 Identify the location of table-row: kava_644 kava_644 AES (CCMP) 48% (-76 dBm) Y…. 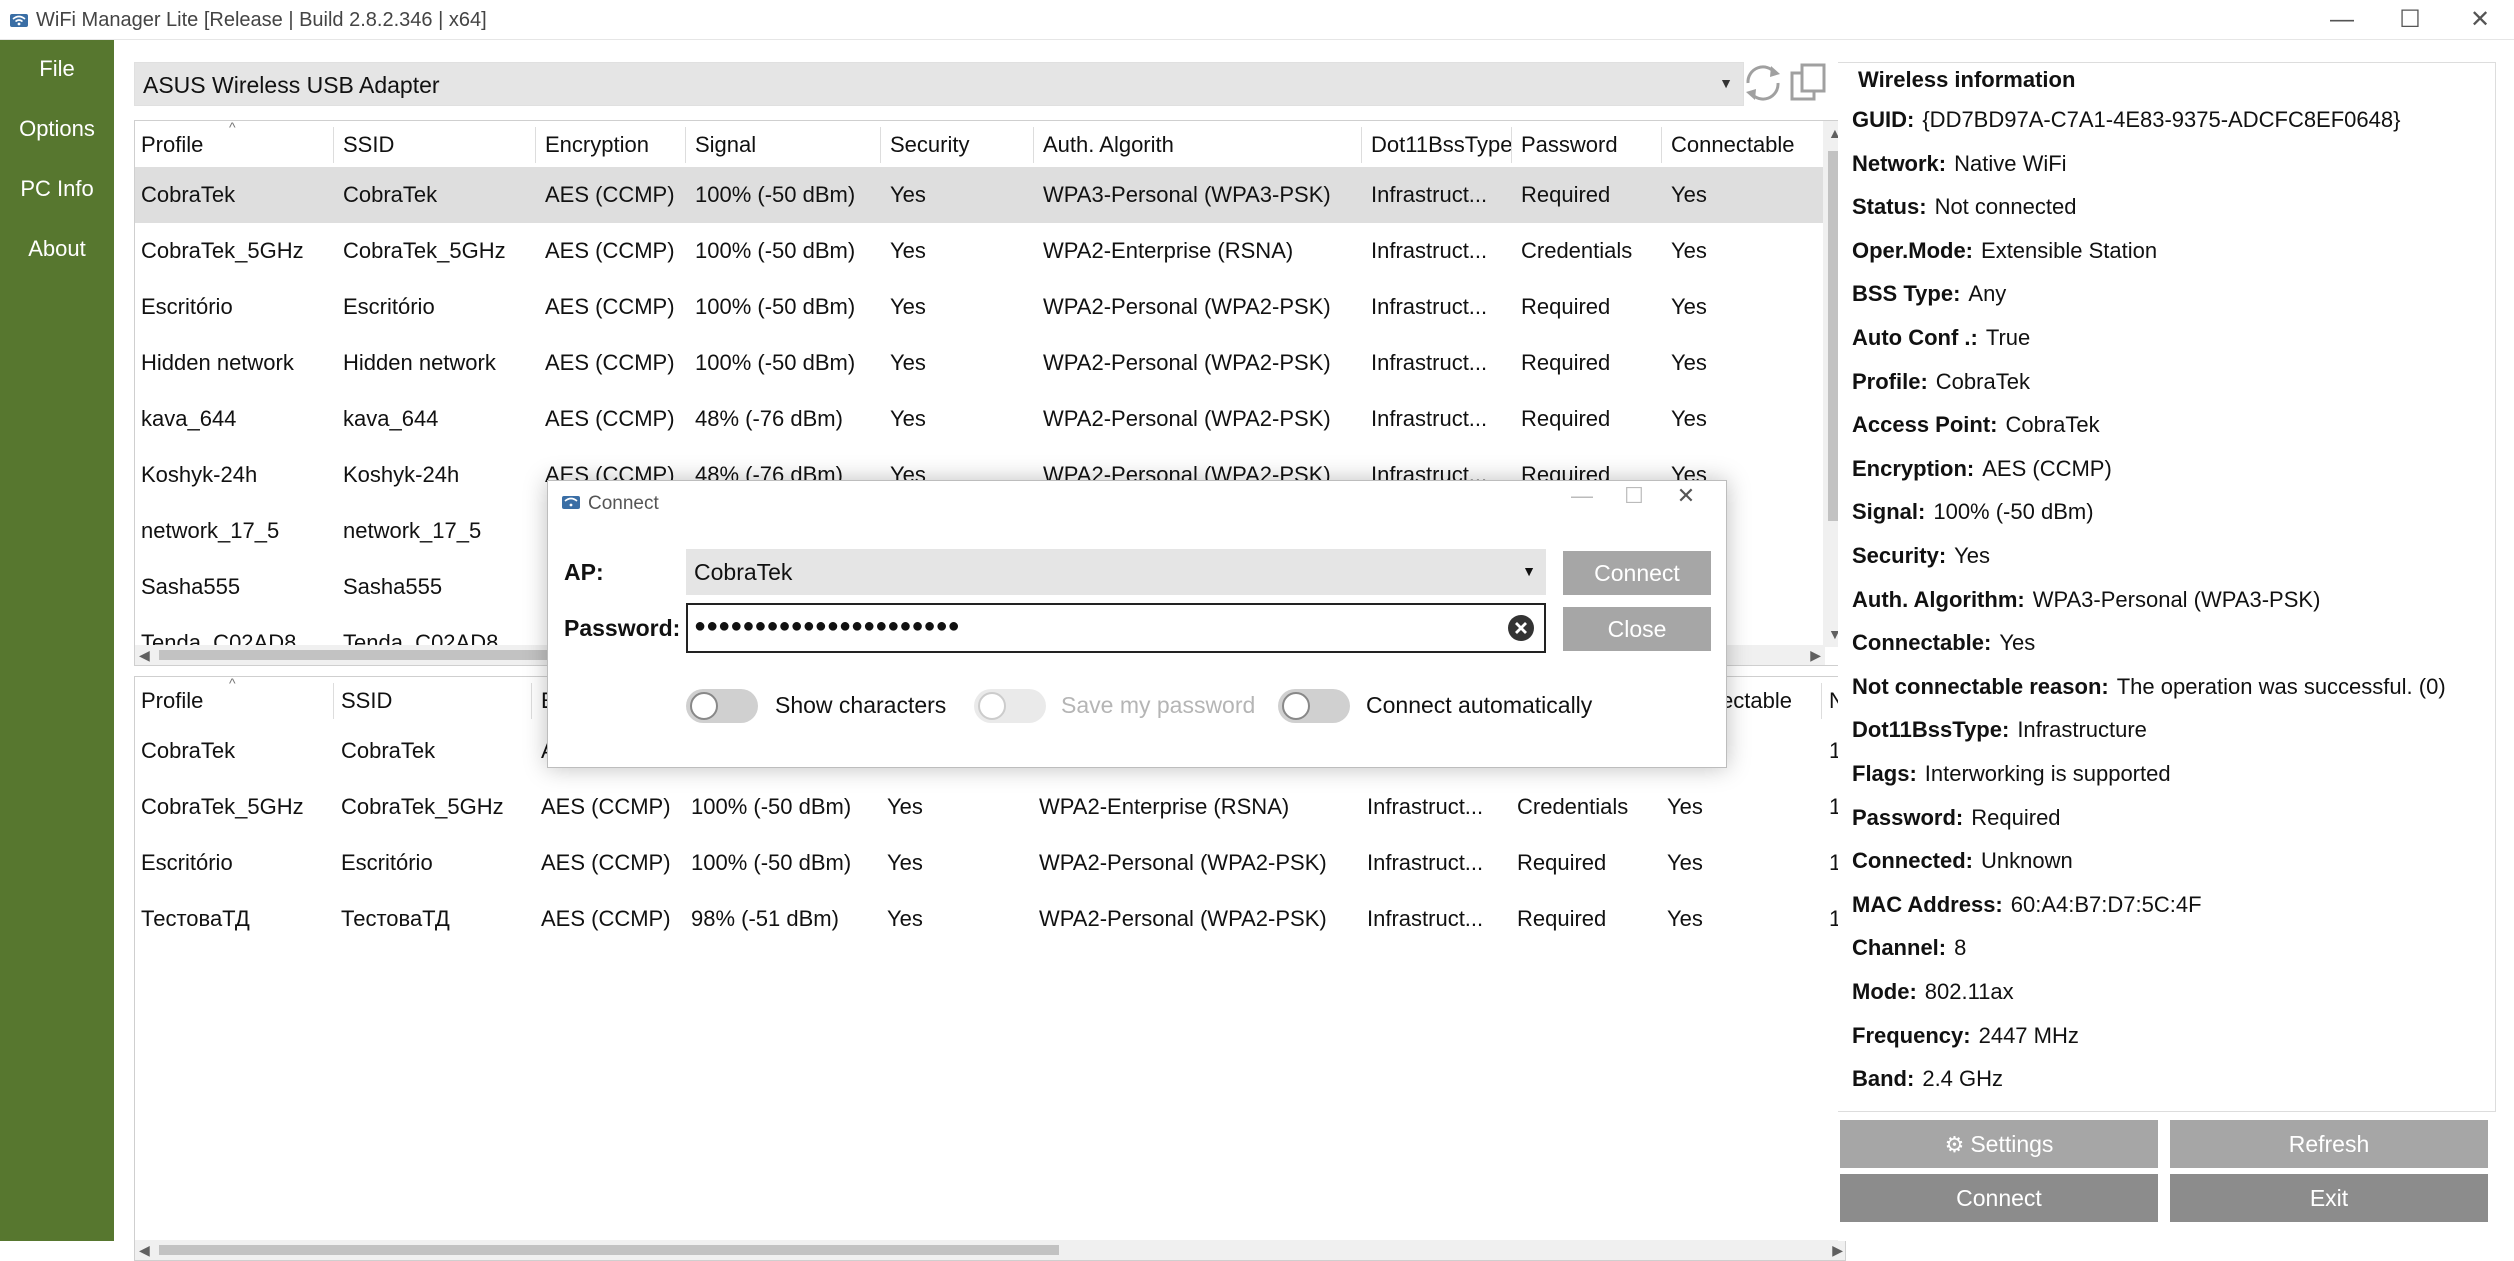
(990, 419).